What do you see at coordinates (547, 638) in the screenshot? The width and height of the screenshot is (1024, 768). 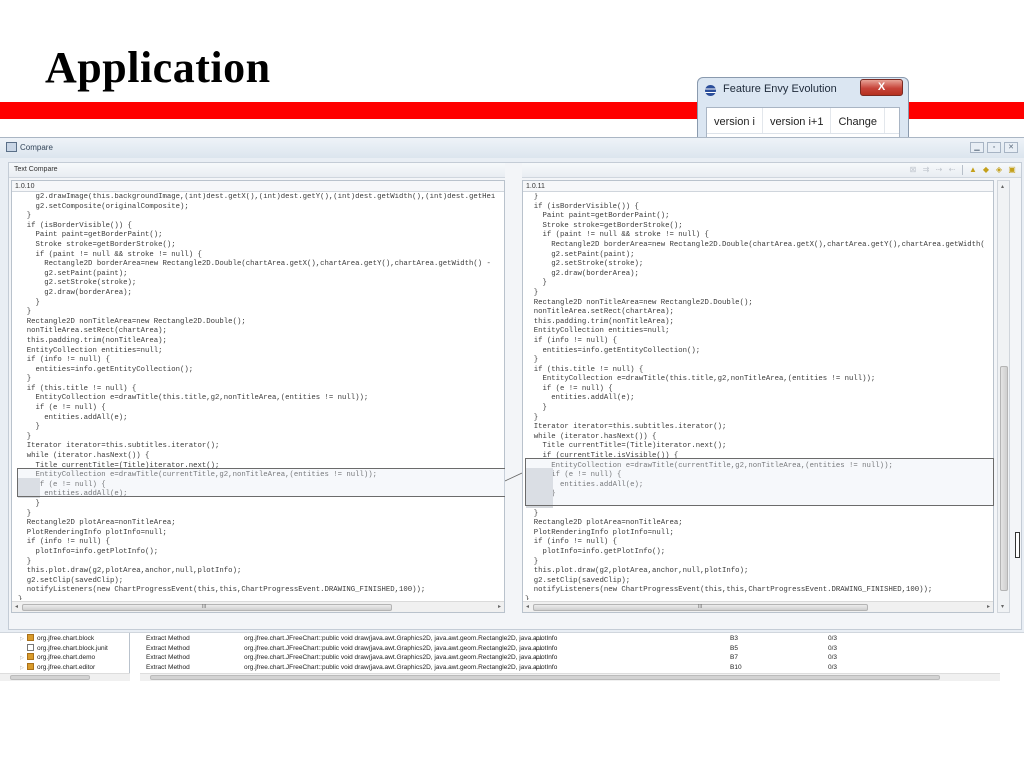 I see `cell-entity: plotInfo` at bounding box center [547, 638].